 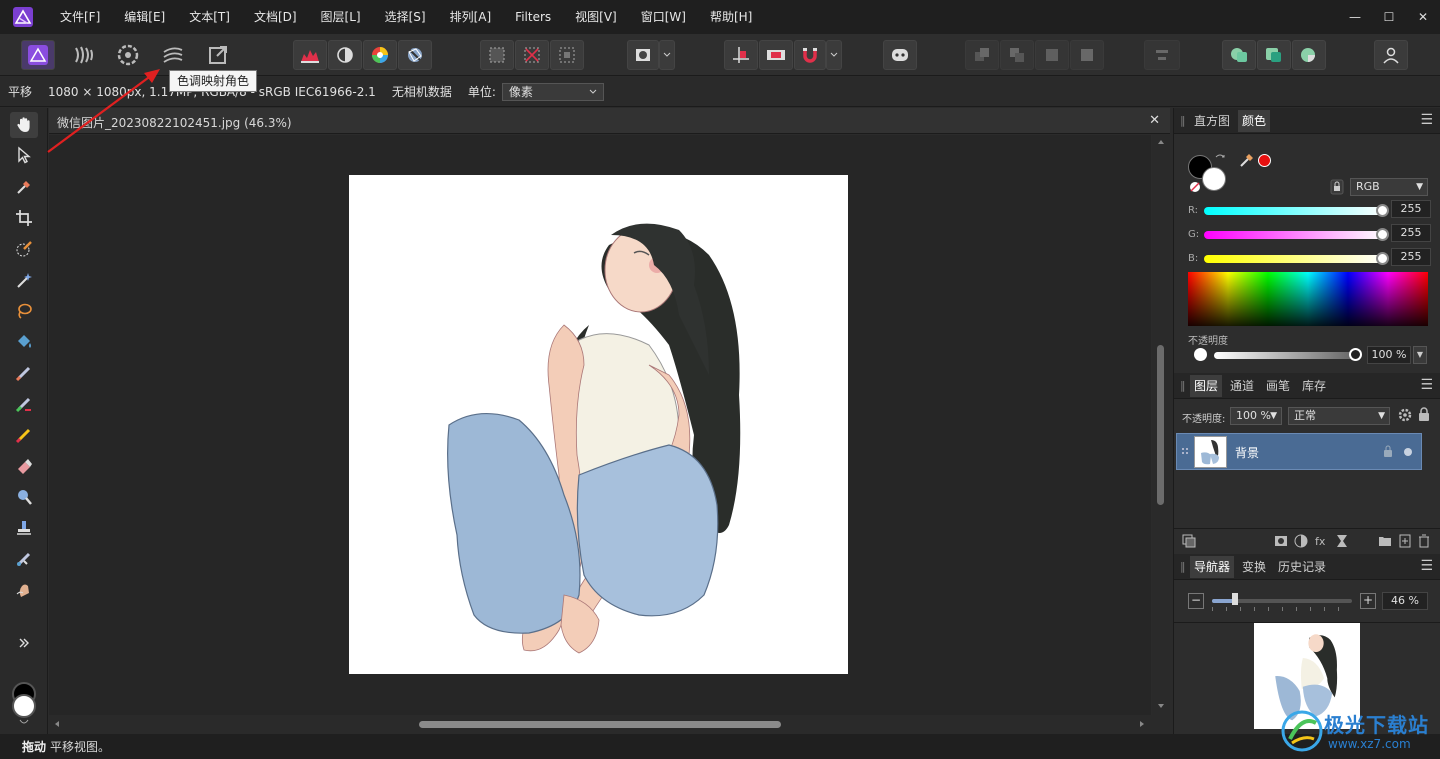 What do you see at coordinates (80, 17) in the screenshot?
I see `menu-file: 文件[F]` at bounding box center [80, 17].